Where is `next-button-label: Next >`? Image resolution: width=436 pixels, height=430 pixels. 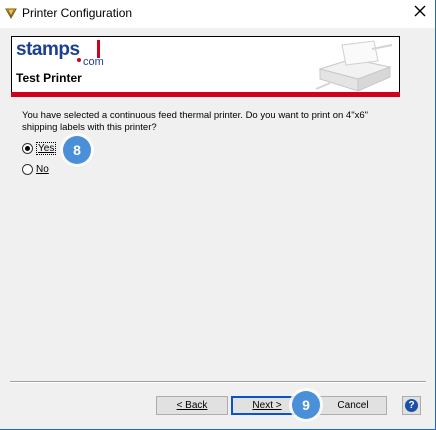 next-button-label: Next > is located at coordinates (267, 405).